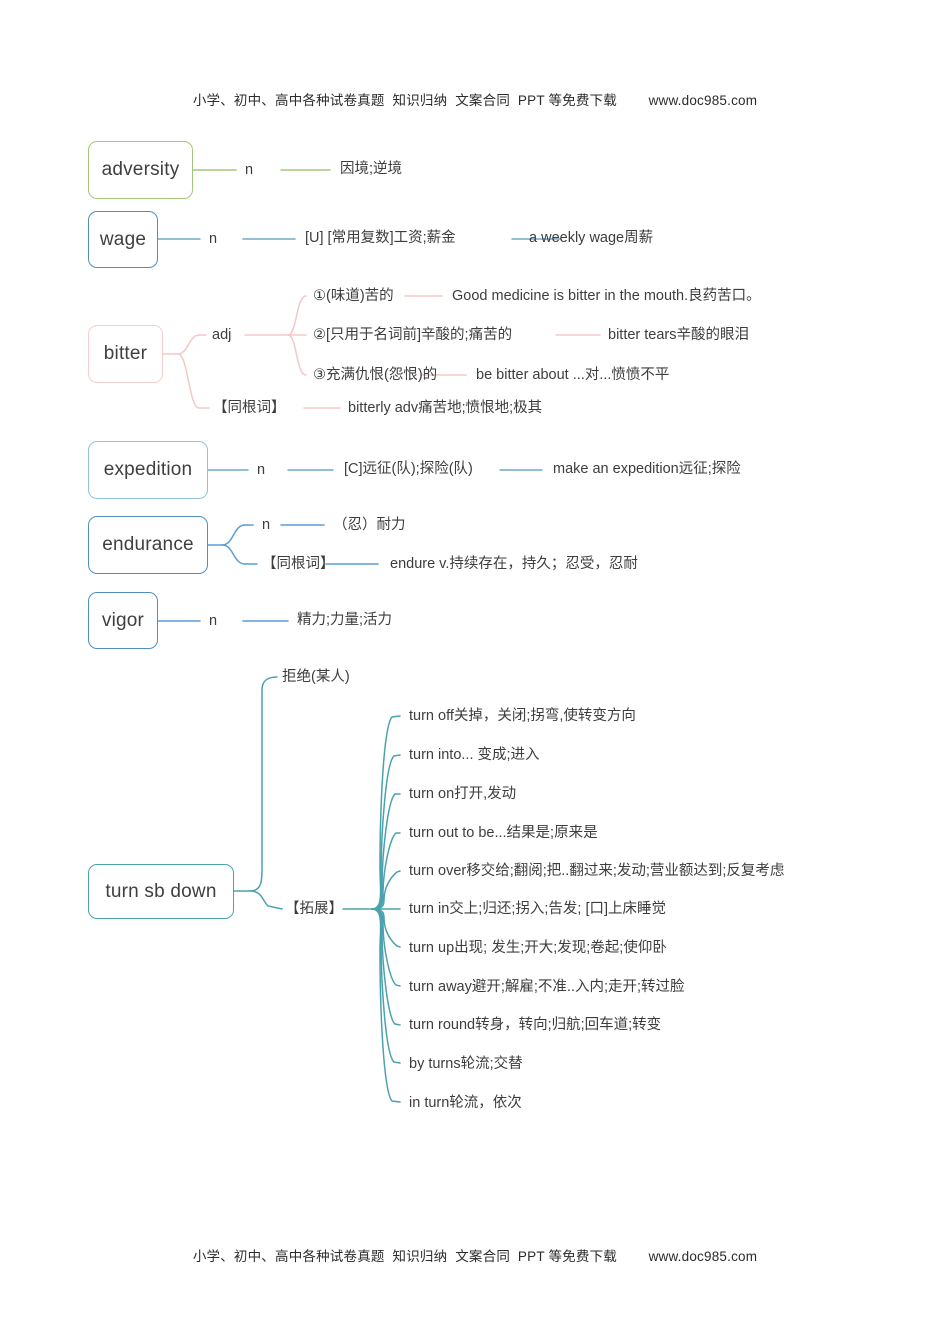 This screenshot has height=1344, width=950. I want to click on expedition-meaning: [C]远征(队);探险(队), so click(408, 469).